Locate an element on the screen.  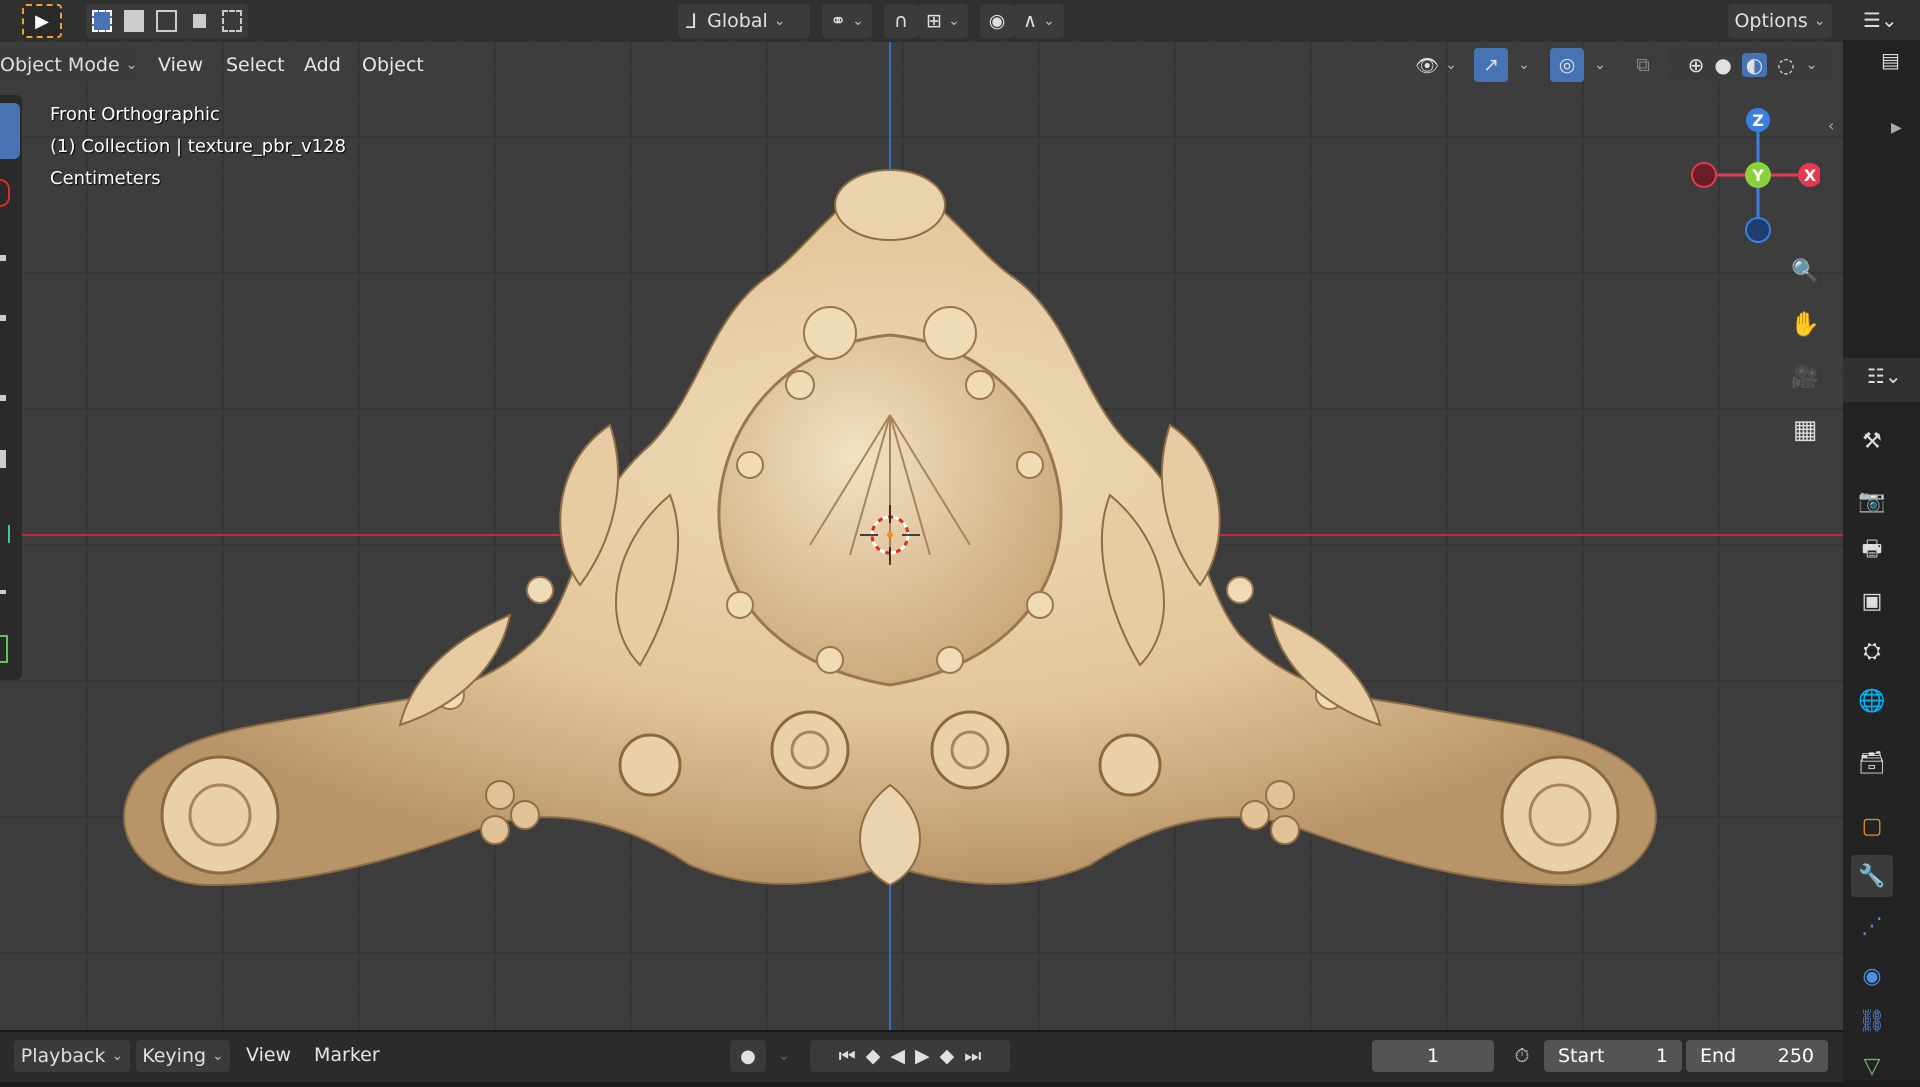
select-subtract-icon is located at coordinates (166, 21).